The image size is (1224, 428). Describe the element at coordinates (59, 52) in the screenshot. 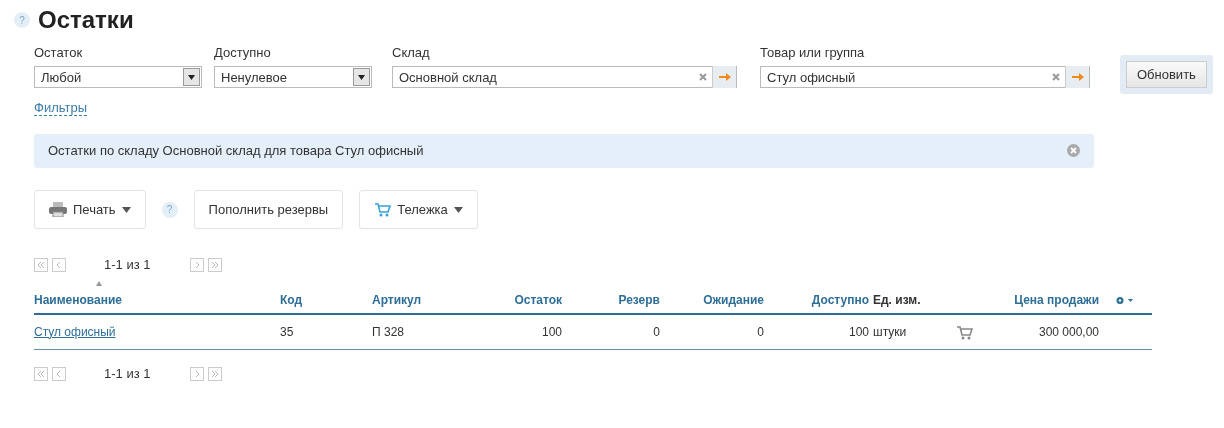

I see `field-label: Остаток` at that location.